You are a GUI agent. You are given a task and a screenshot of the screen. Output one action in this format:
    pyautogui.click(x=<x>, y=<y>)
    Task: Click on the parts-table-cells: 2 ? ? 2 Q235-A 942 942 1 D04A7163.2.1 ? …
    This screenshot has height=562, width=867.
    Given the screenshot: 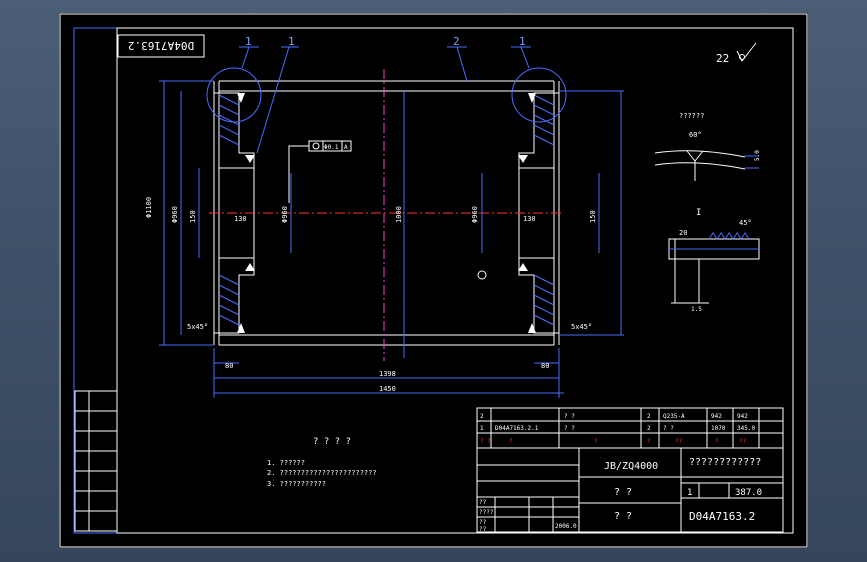 What is the action you would take?
    pyautogui.click(x=617, y=429)
    